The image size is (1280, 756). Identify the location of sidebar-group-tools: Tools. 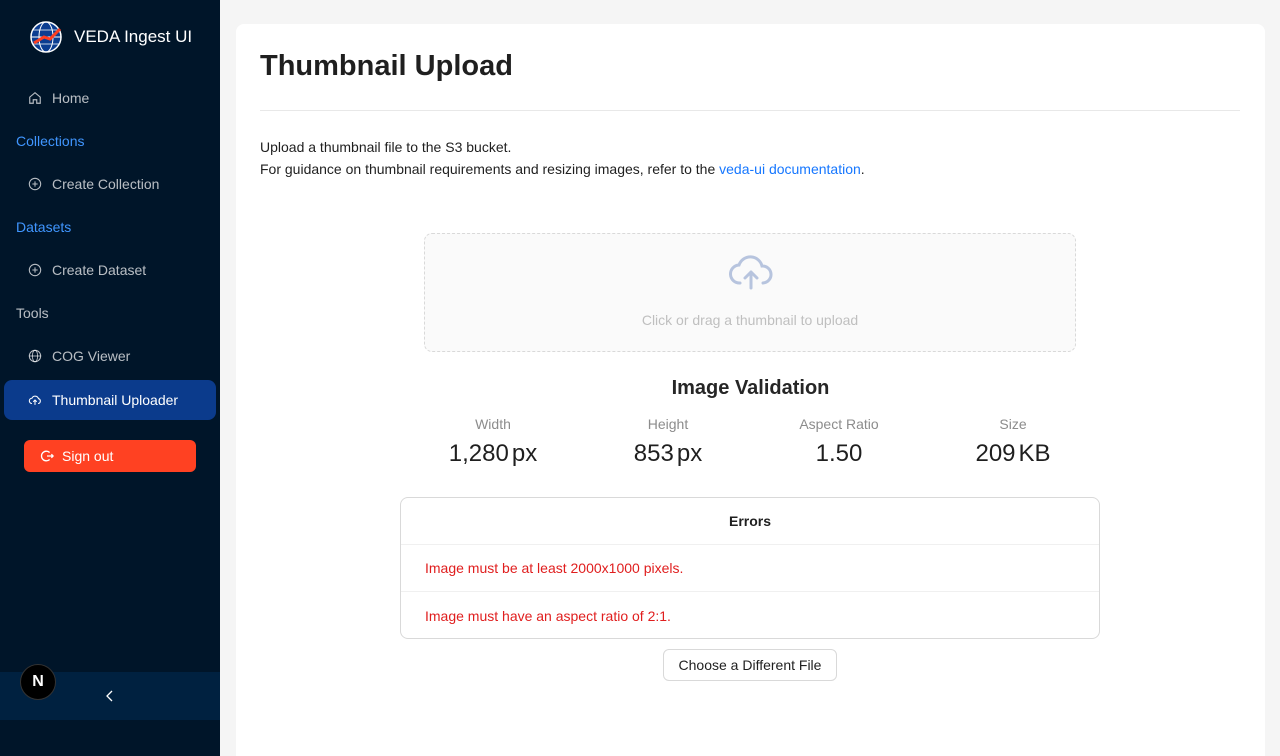
(32, 313).